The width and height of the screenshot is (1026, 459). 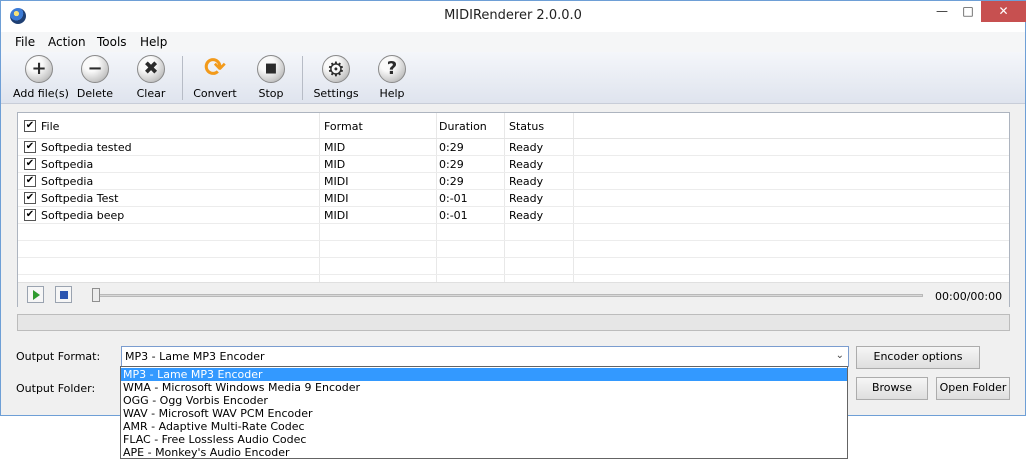 I want to click on window-title: MIDIRenderer 2.0.0.0, so click(x=513, y=15).